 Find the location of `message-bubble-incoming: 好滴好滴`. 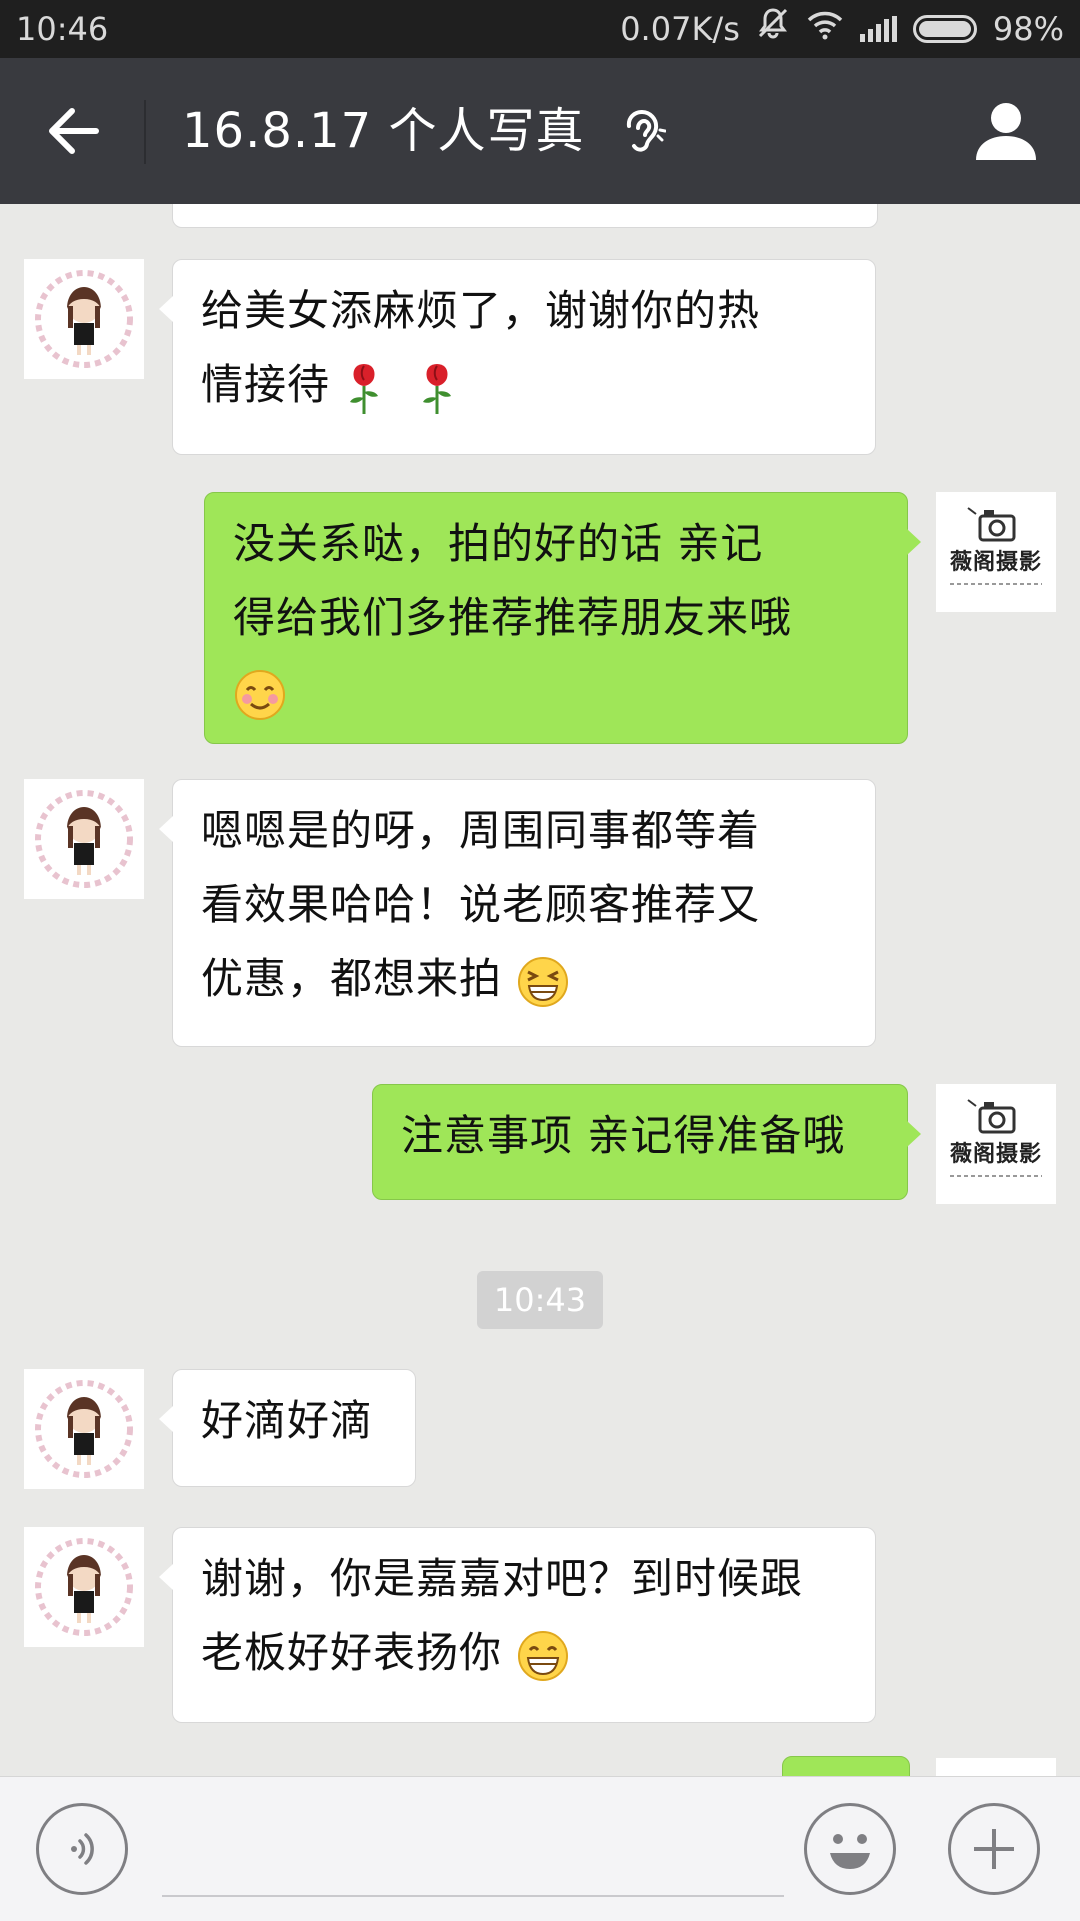

message-bubble-incoming: 好滴好滴 is located at coordinates (287, 1428).